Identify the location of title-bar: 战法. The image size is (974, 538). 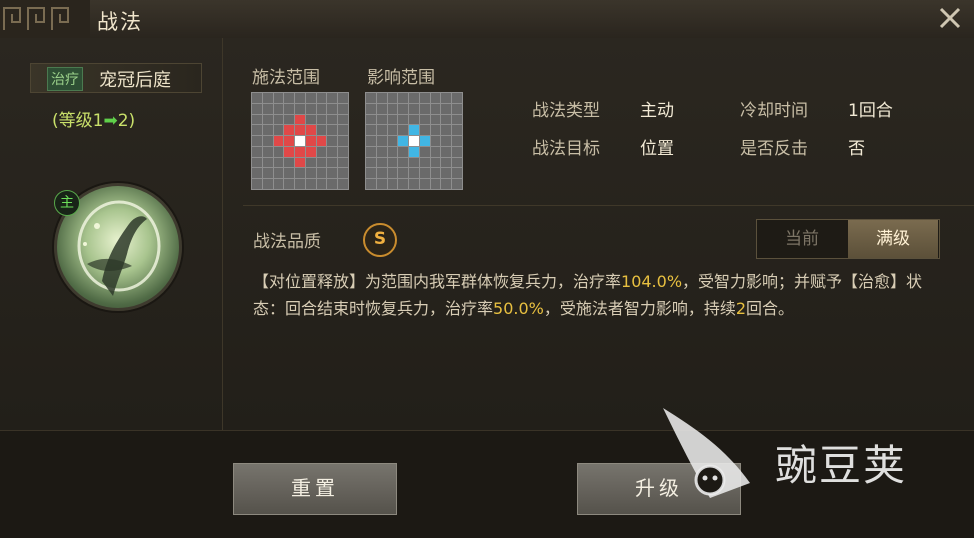
(487, 19).